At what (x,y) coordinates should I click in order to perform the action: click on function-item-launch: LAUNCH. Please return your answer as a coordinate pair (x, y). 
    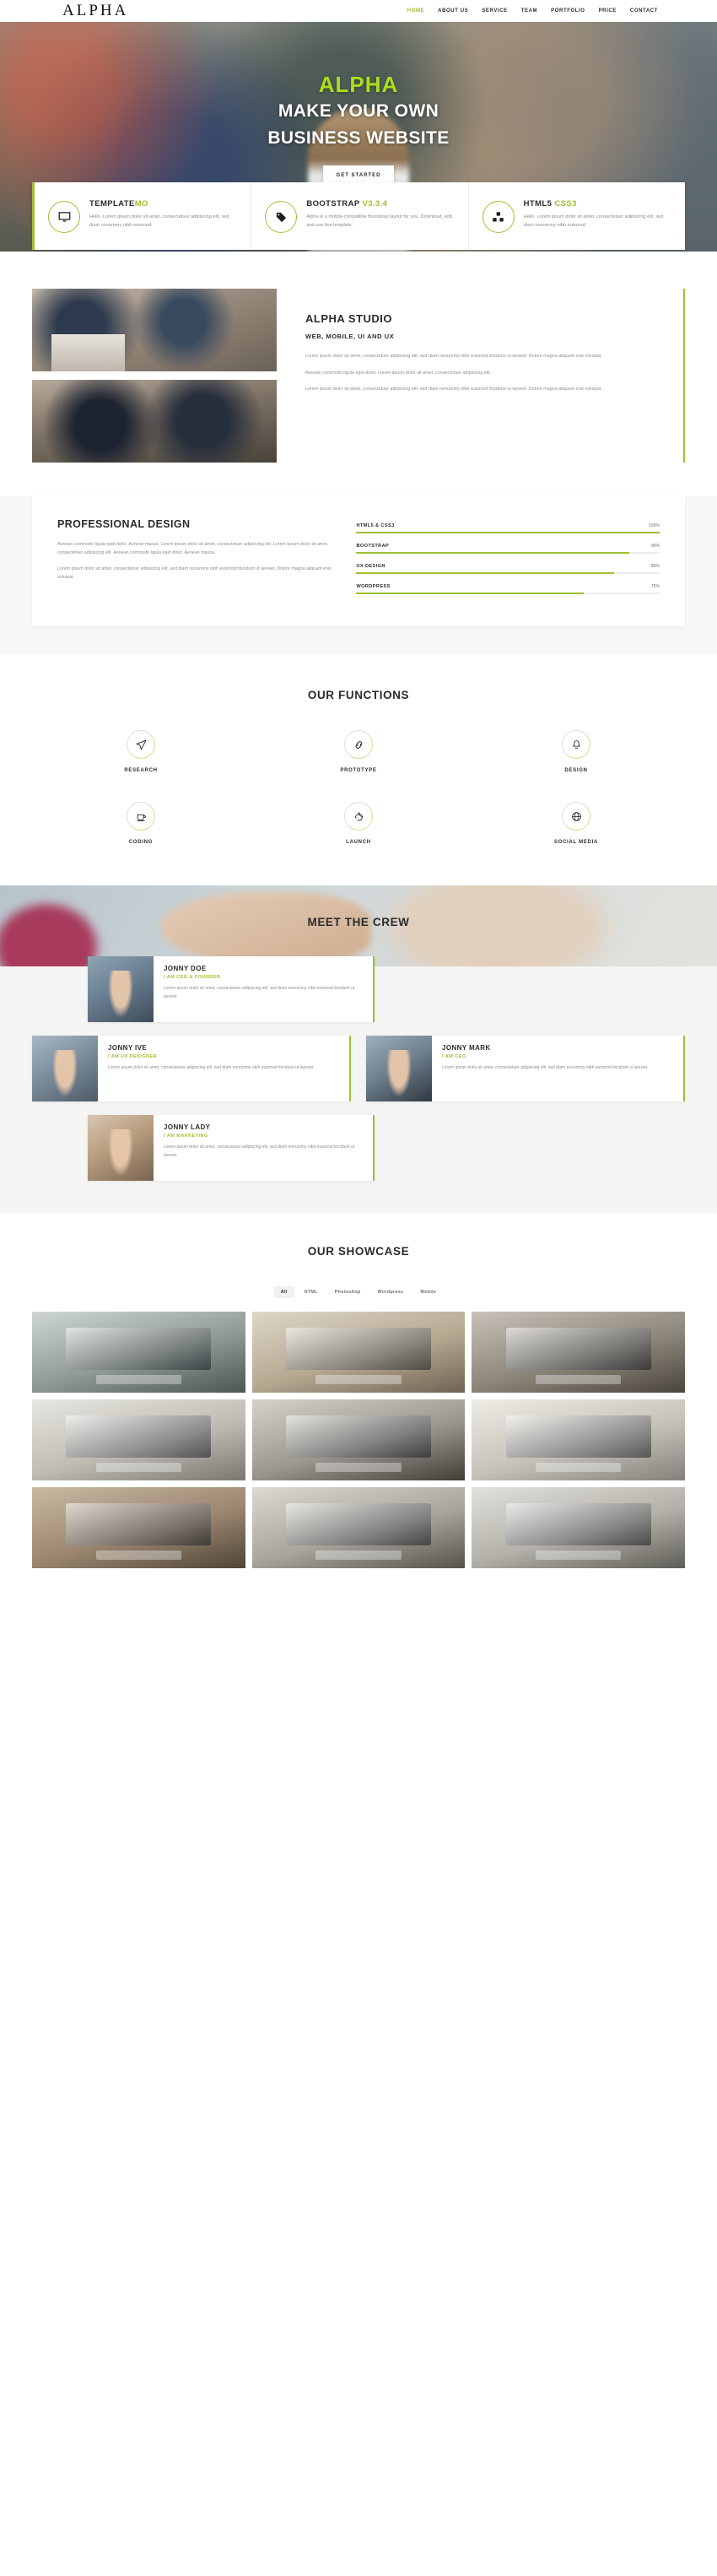
    Looking at the image, I should click on (359, 823).